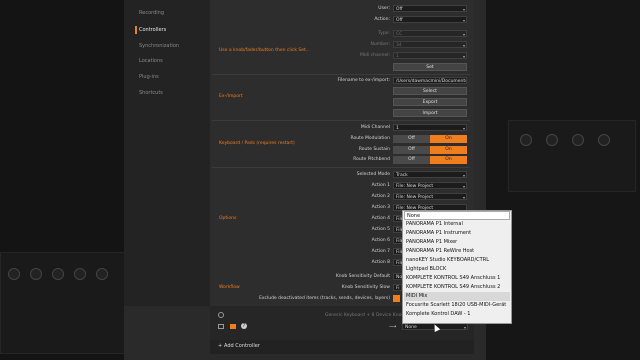 This screenshot has width=640, height=360. I want to click on sidebar-item-plugins: Plug-ins, so click(149, 77).